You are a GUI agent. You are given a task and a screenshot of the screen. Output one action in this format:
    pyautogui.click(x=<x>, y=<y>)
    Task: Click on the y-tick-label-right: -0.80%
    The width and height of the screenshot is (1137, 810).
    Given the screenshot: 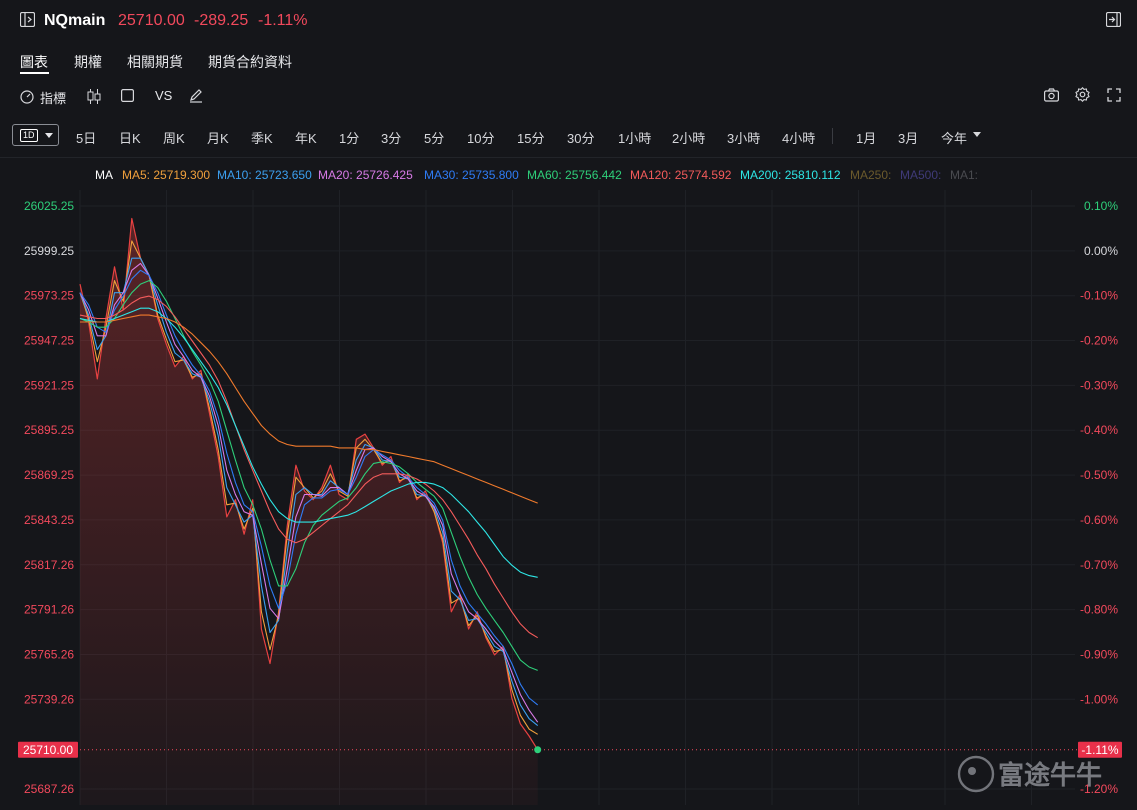 What is the action you would take?
    pyautogui.click(x=1099, y=610)
    